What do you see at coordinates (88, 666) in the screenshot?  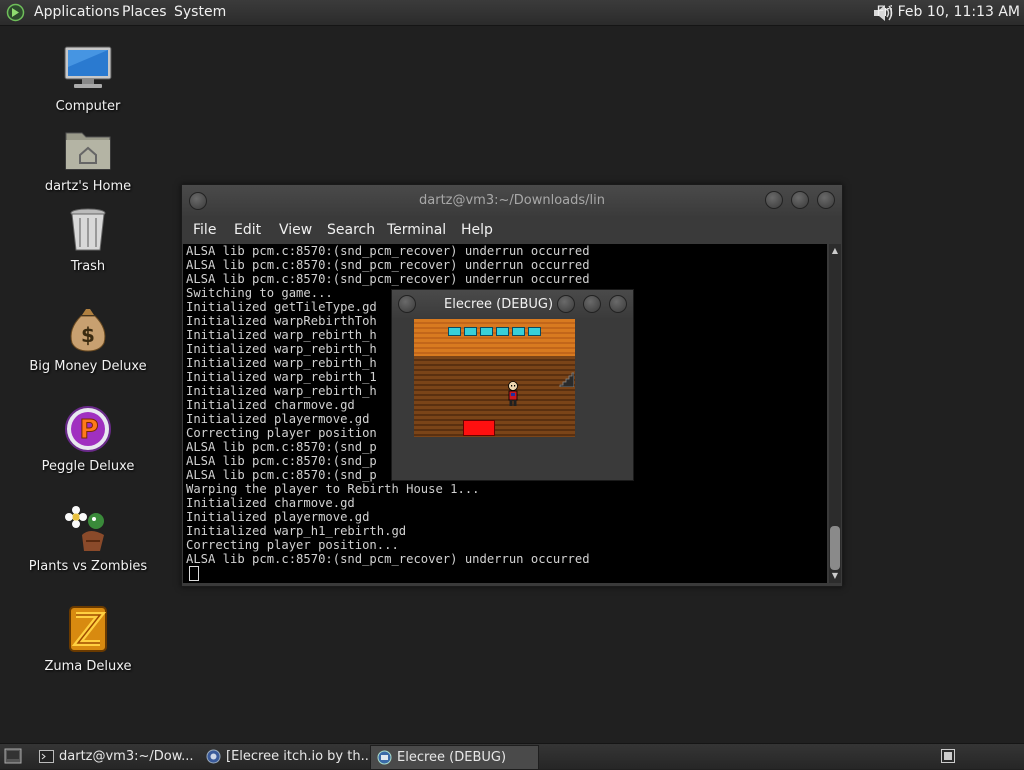 I see `desktop-icon-label: Zuma Deluxe` at bounding box center [88, 666].